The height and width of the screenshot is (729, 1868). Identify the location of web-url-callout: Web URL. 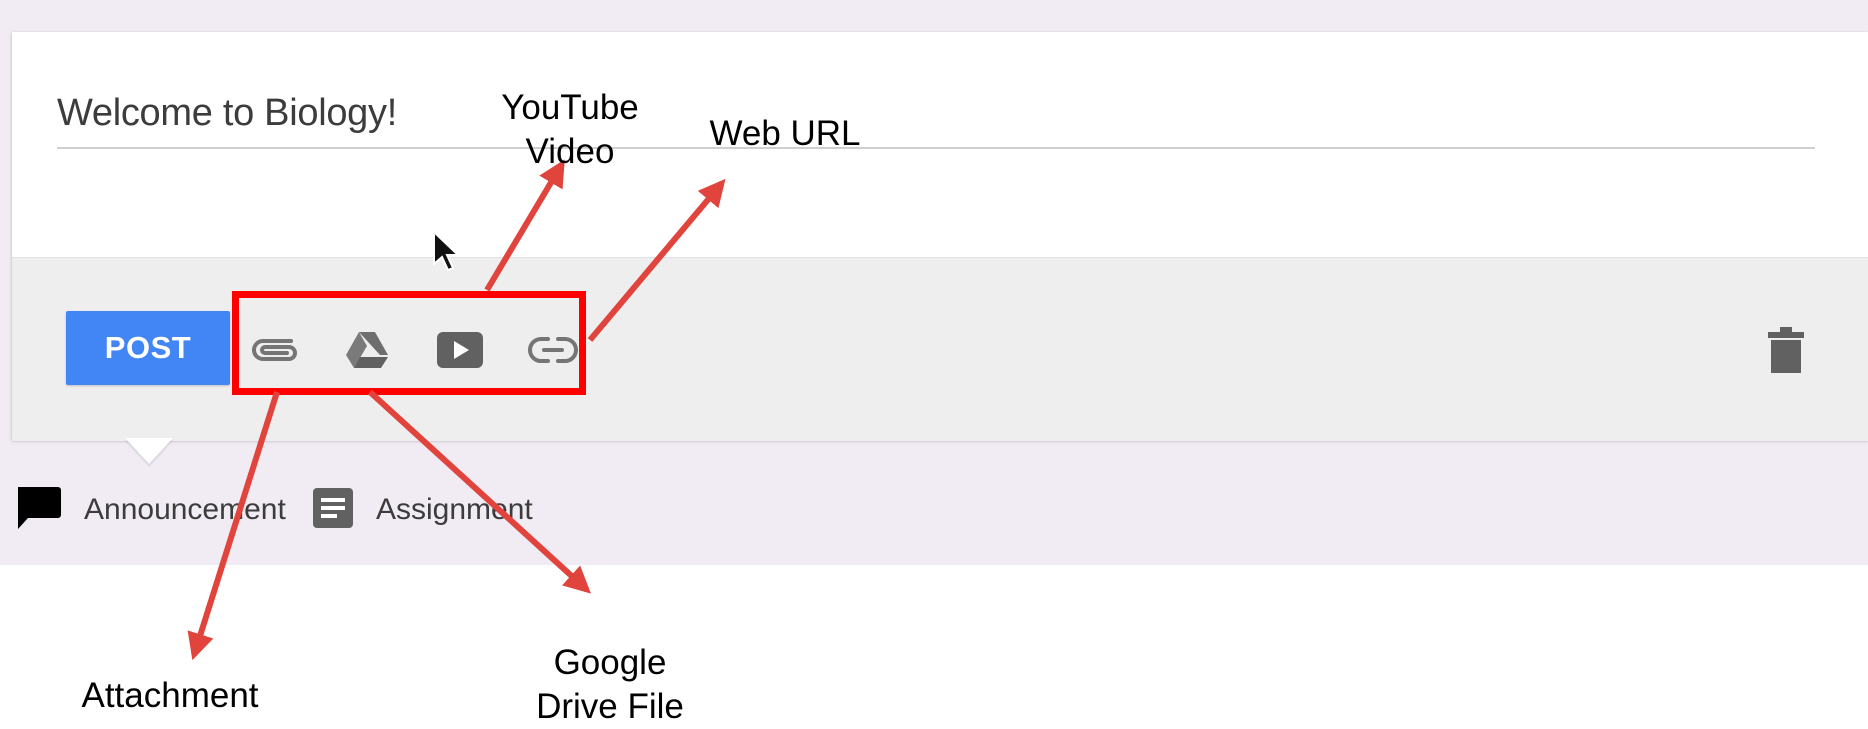
(785, 133).